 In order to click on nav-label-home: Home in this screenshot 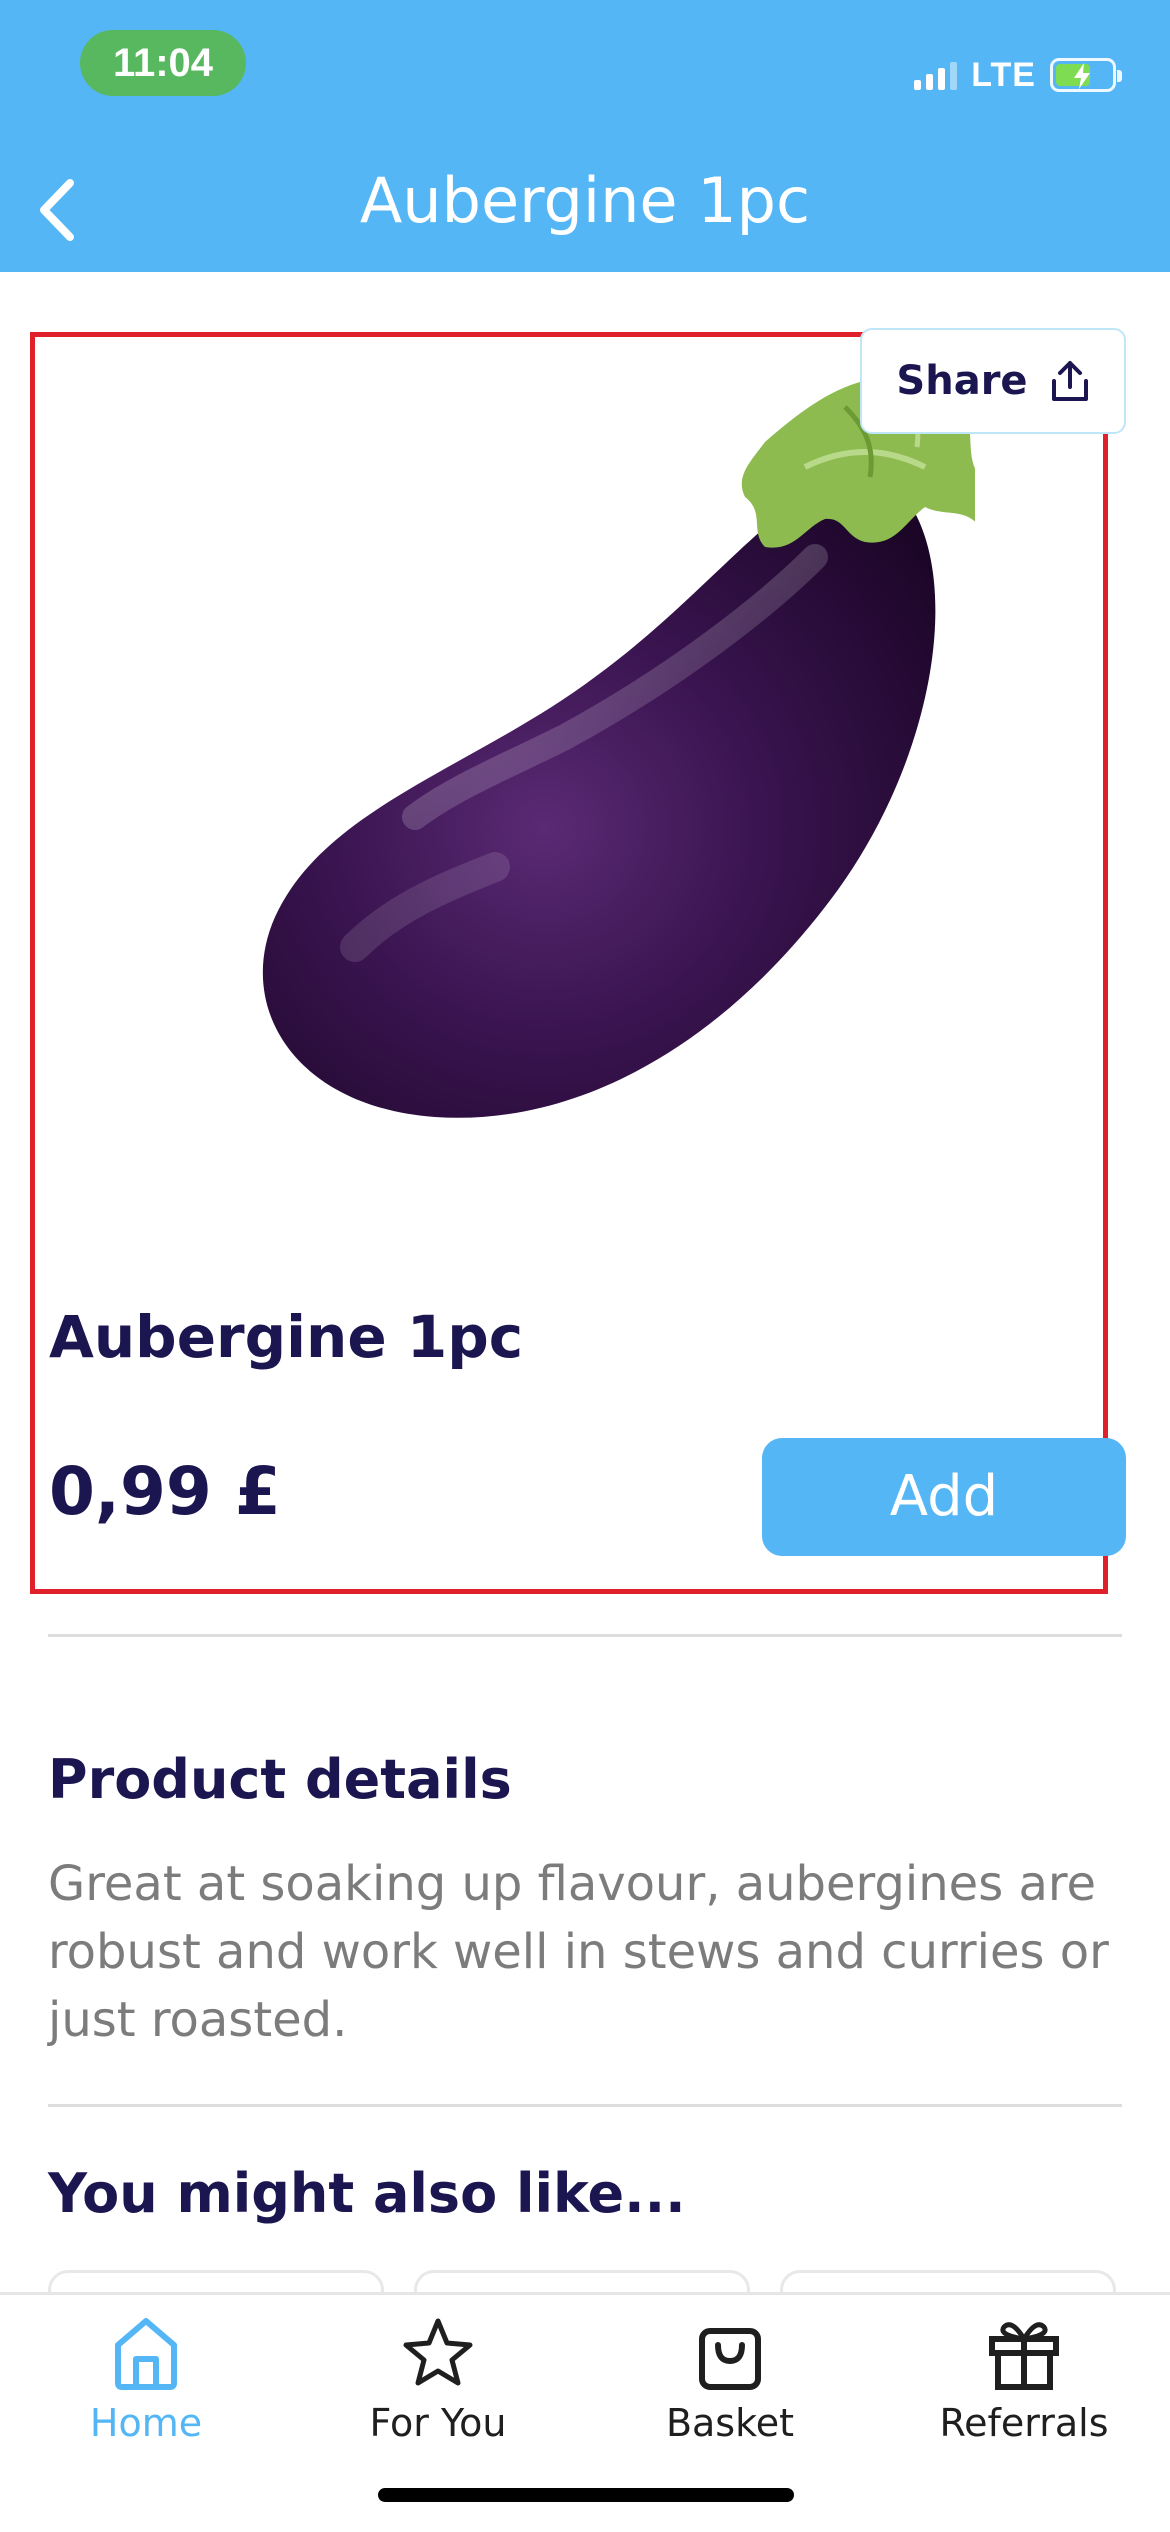, I will do `click(146, 2423)`.